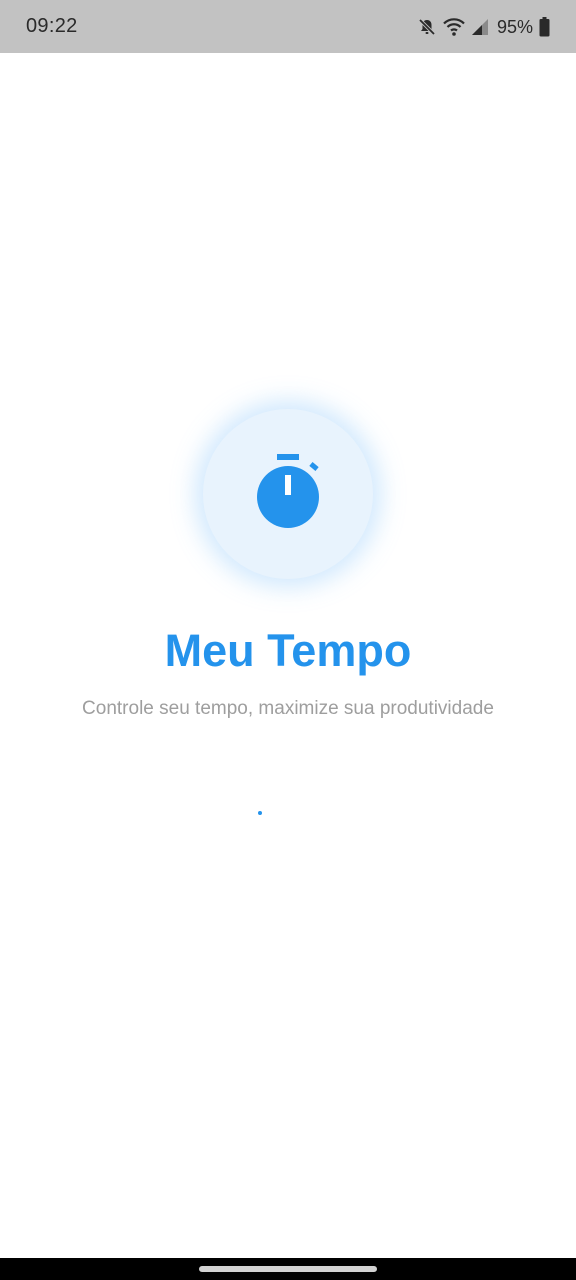 The width and height of the screenshot is (576, 1280). I want to click on mute-icon, so click(427, 27).